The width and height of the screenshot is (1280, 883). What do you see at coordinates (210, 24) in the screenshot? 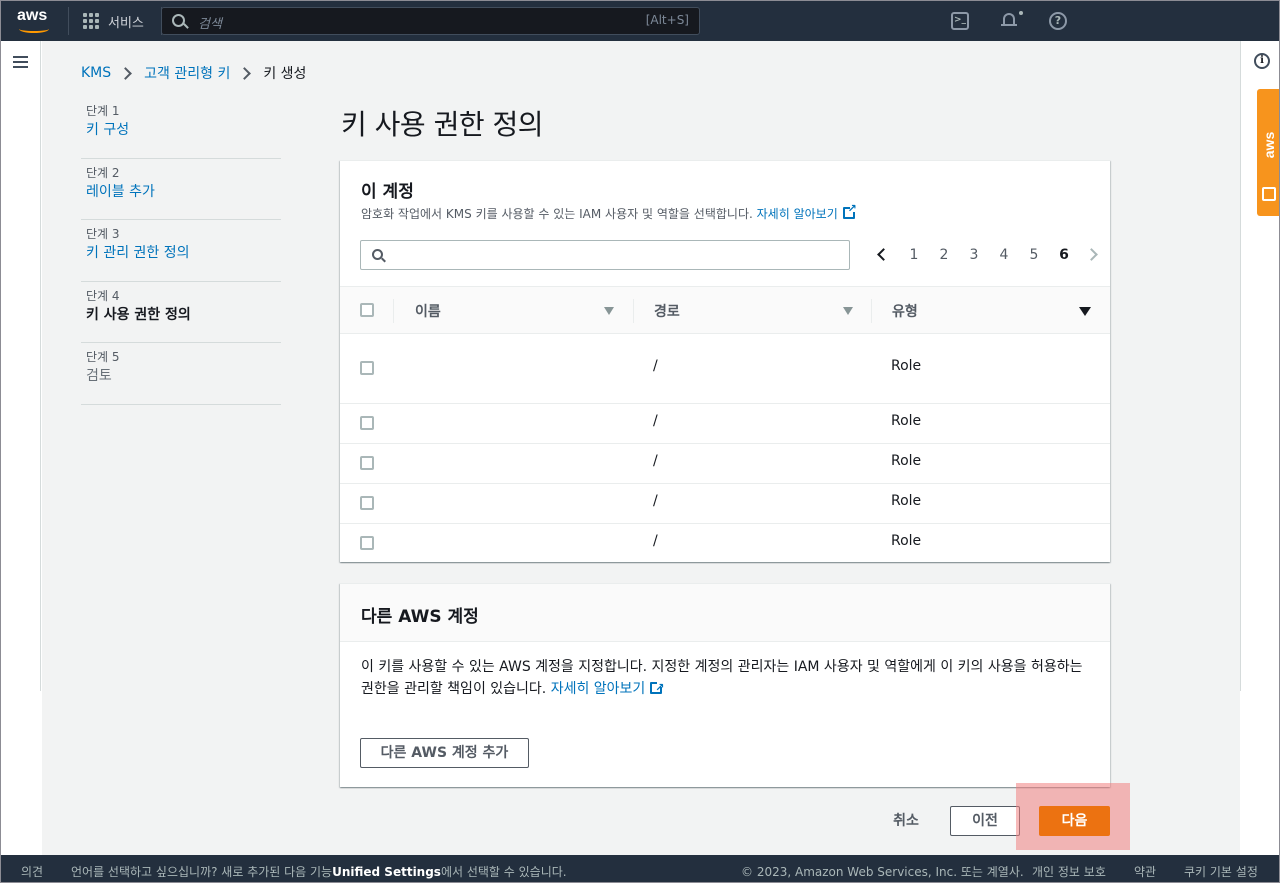
I see `search-placeholder: 검색` at bounding box center [210, 24].